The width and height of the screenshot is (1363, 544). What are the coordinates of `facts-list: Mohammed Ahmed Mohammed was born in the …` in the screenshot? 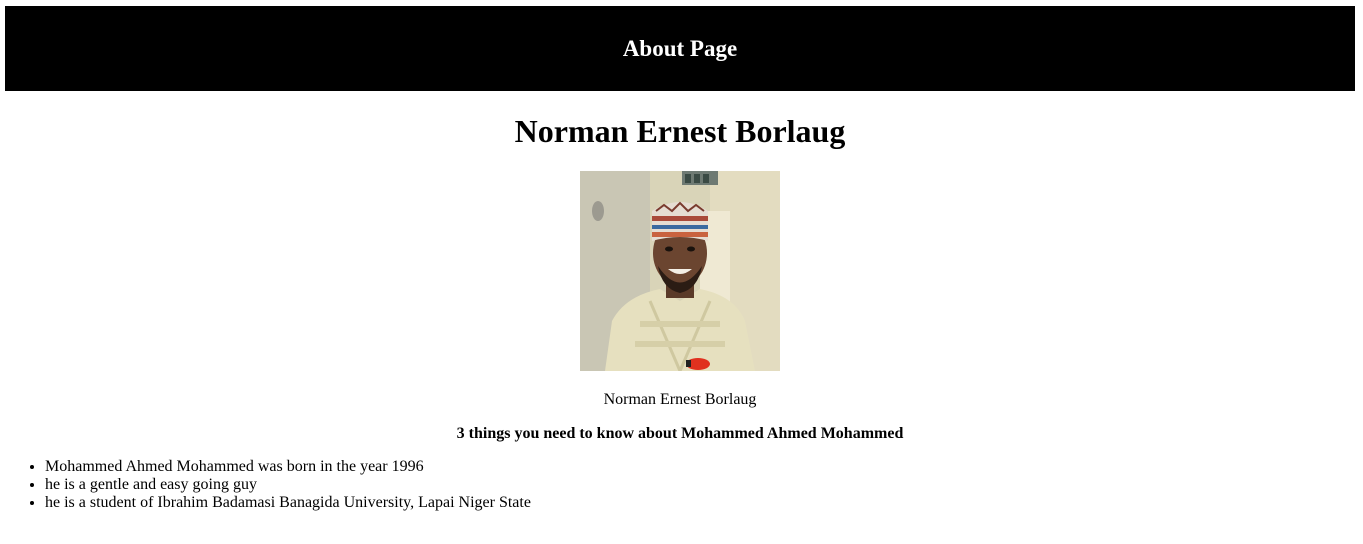 It's located at (268, 485).